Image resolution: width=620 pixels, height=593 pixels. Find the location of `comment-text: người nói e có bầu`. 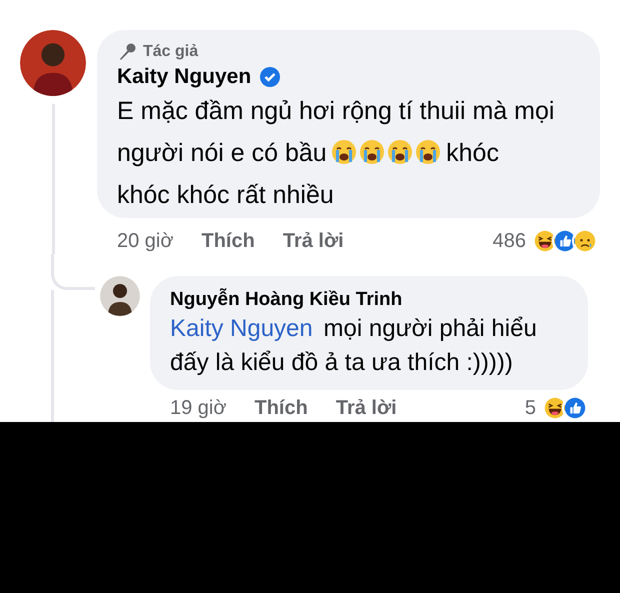

comment-text: người nói e có bầu is located at coordinates (222, 153).